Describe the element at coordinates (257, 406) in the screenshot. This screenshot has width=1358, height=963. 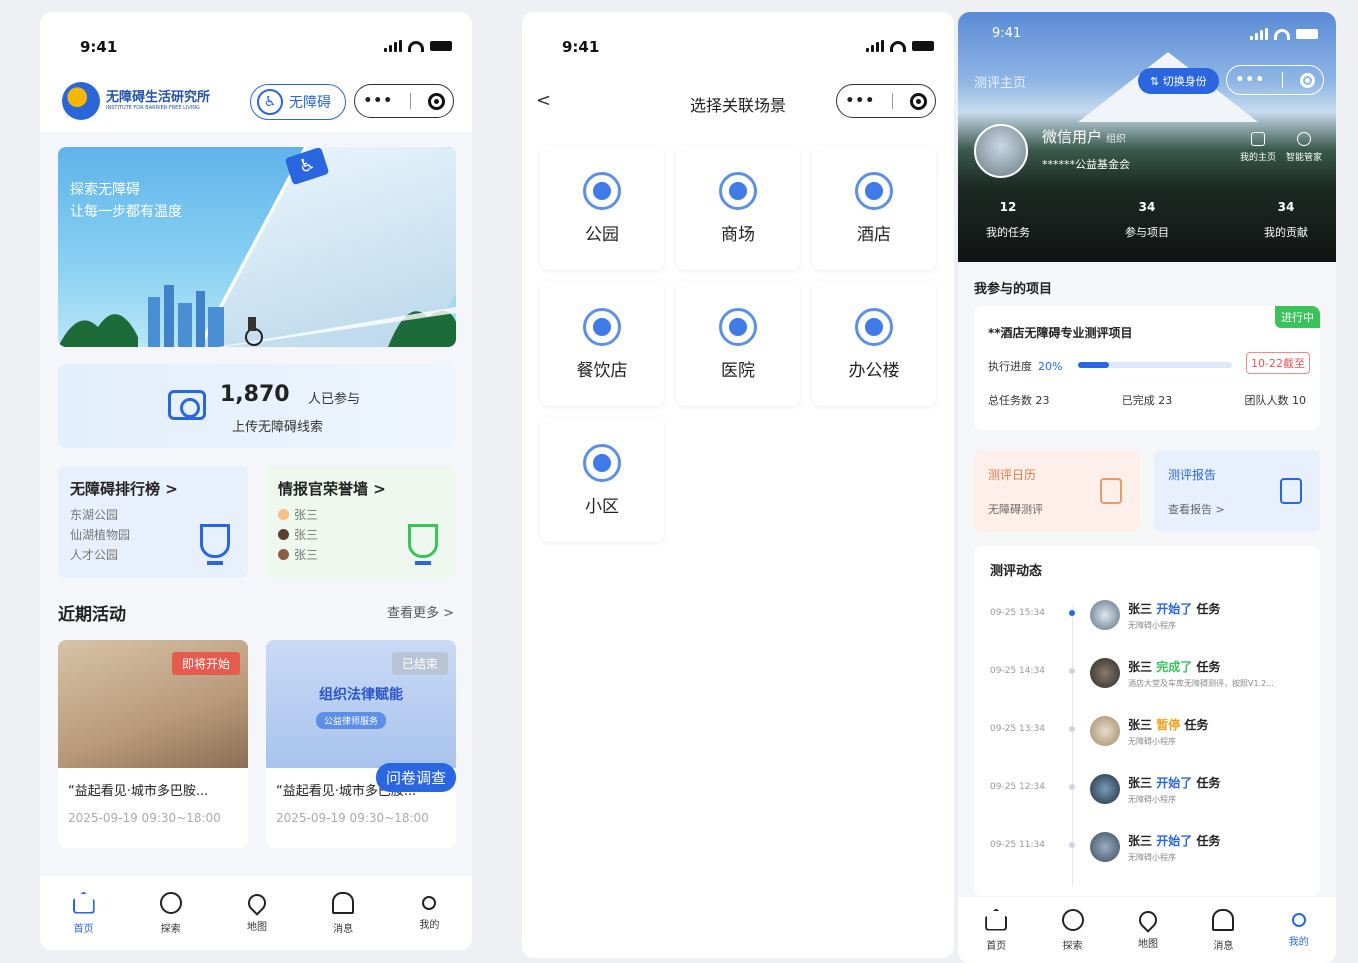
I see `upload-clue-card: 1,870 人已参与 上传无障碍线索` at that location.